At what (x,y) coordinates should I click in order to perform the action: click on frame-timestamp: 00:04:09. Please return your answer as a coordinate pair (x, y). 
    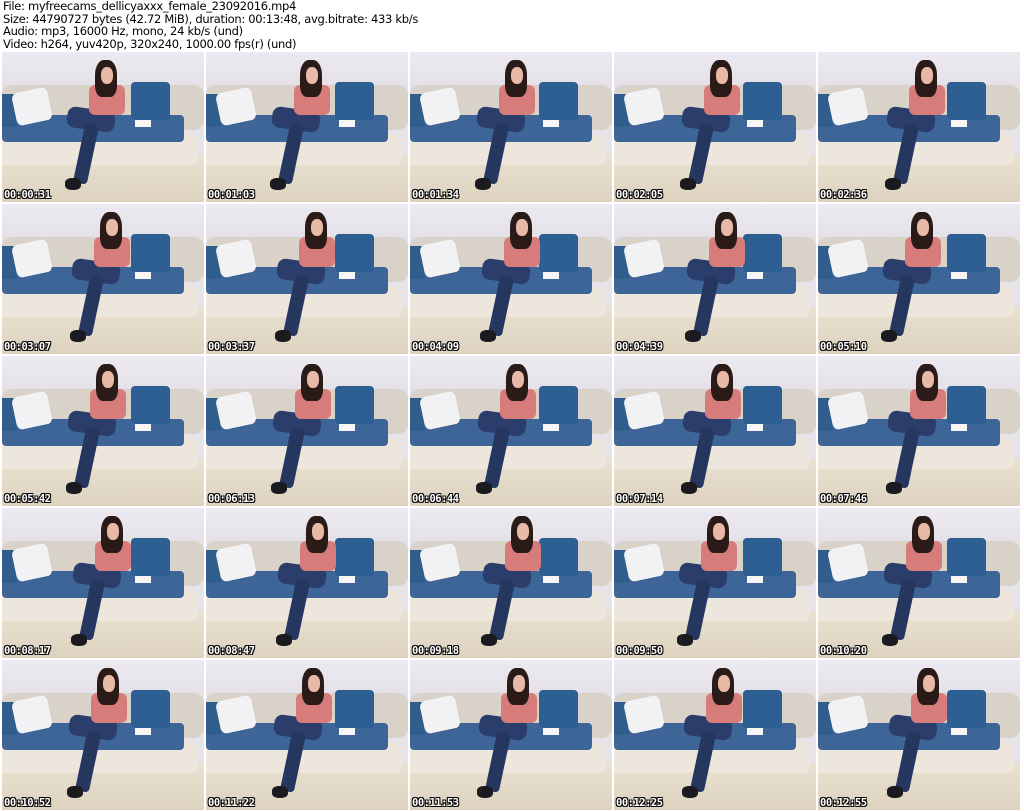
    Looking at the image, I should click on (435, 347).